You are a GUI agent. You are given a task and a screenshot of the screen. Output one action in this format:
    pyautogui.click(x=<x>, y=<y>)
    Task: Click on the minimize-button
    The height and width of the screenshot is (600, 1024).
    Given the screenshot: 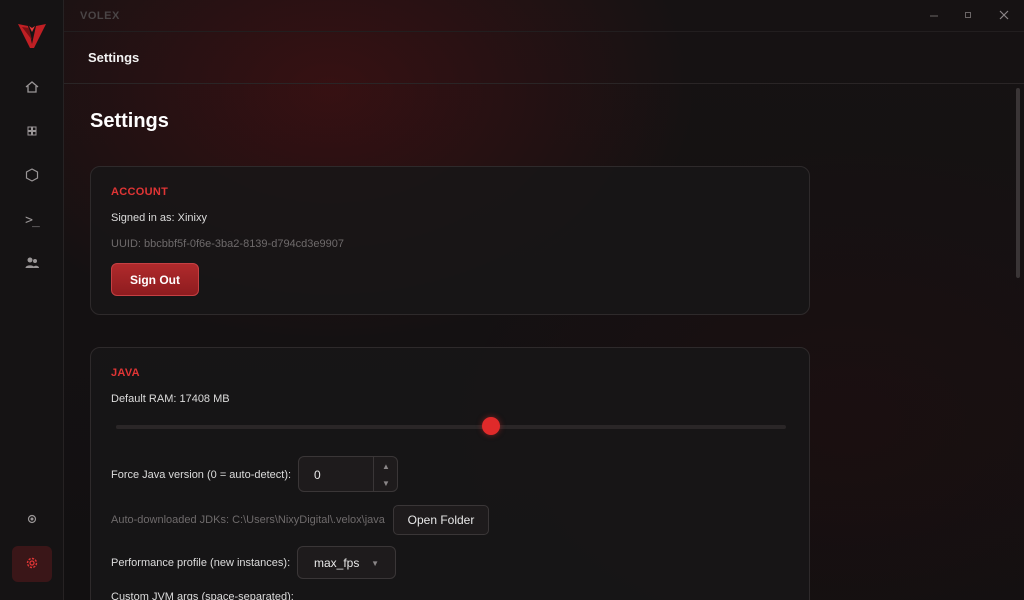 What is the action you would take?
    pyautogui.click(x=934, y=16)
    